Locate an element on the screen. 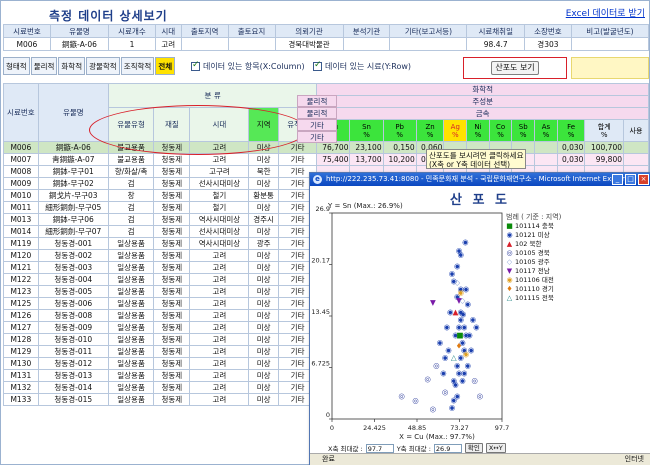  tab-2: 화학적 is located at coordinates (72, 66).